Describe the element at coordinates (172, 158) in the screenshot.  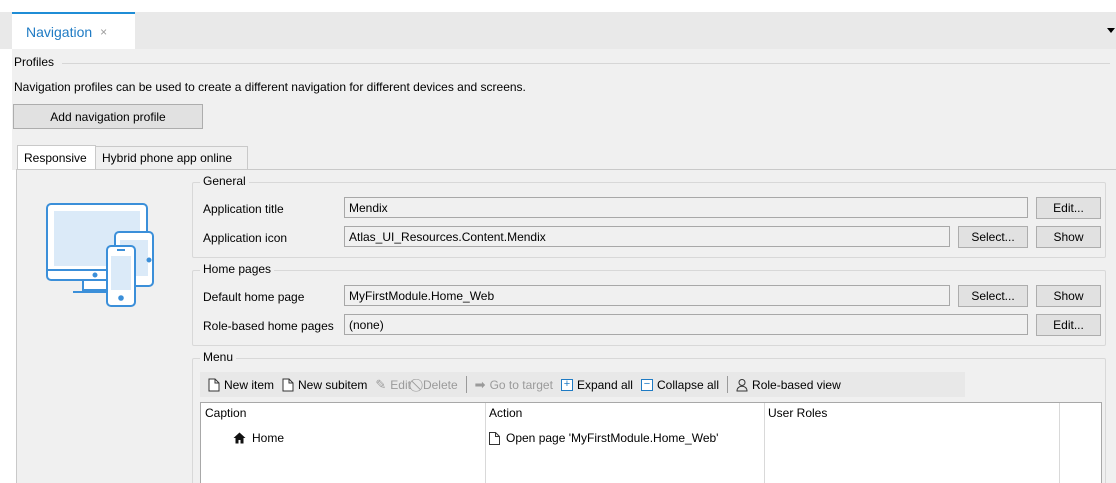
I see `tab-hybrid-phone-app-online: Hybrid phone app online` at that location.